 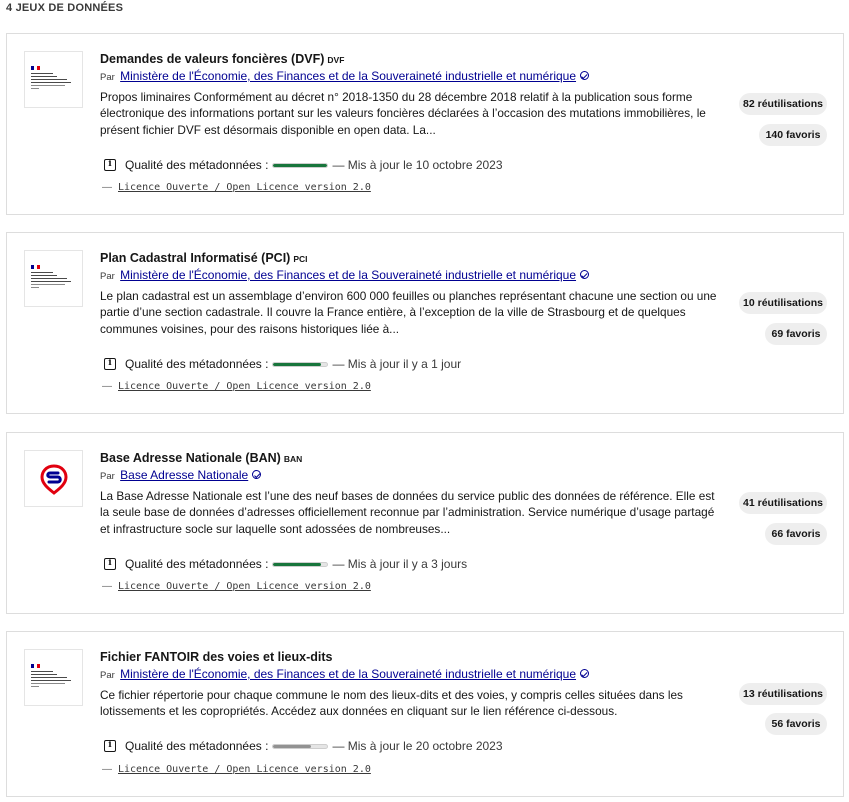 What do you see at coordinates (796, 534) in the screenshot?
I see `favorites-badge: 66 favoris` at bounding box center [796, 534].